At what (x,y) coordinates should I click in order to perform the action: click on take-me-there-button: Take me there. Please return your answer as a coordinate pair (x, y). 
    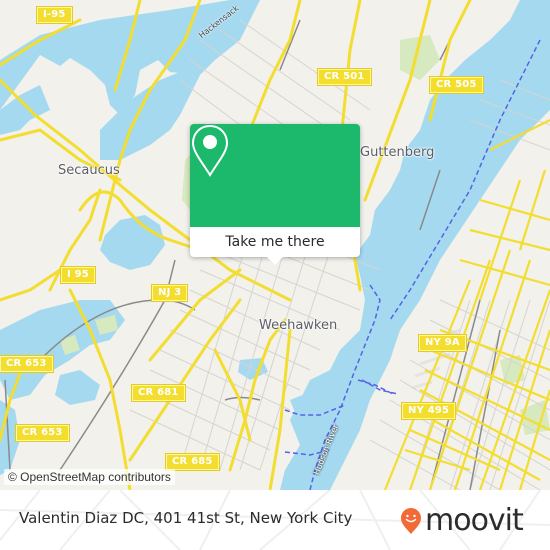
    Looking at the image, I should click on (275, 242).